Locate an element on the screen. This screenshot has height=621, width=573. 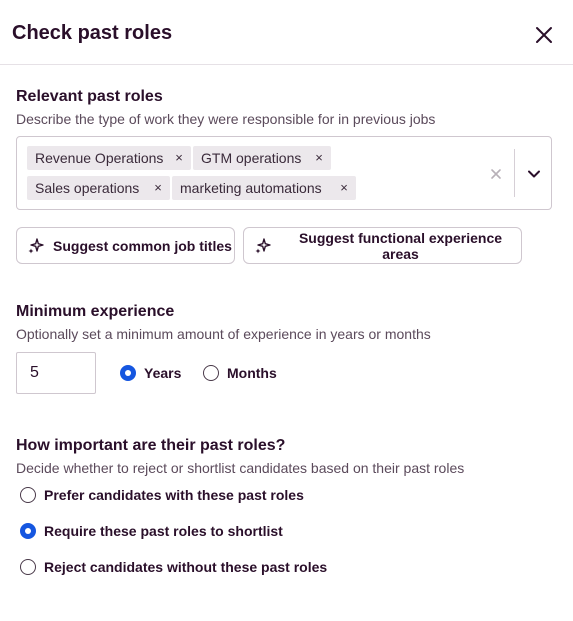
unit-option-years: Years is located at coordinates (150, 373).